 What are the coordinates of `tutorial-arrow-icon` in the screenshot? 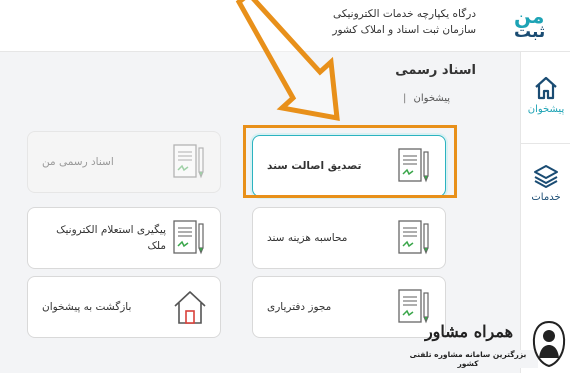 It's located at (287, 61).